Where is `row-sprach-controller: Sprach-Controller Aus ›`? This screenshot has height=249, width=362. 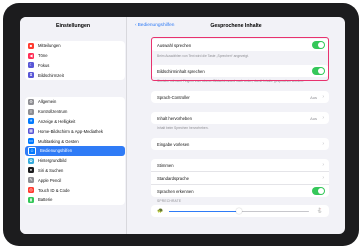 row-sprach-controller: Sprach-Controller Aus › is located at coordinates (240, 97).